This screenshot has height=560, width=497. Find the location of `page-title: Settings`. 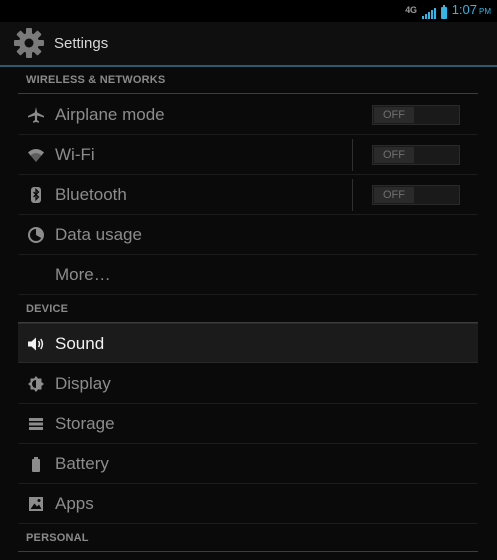

page-title: Settings is located at coordinates (81, 43).